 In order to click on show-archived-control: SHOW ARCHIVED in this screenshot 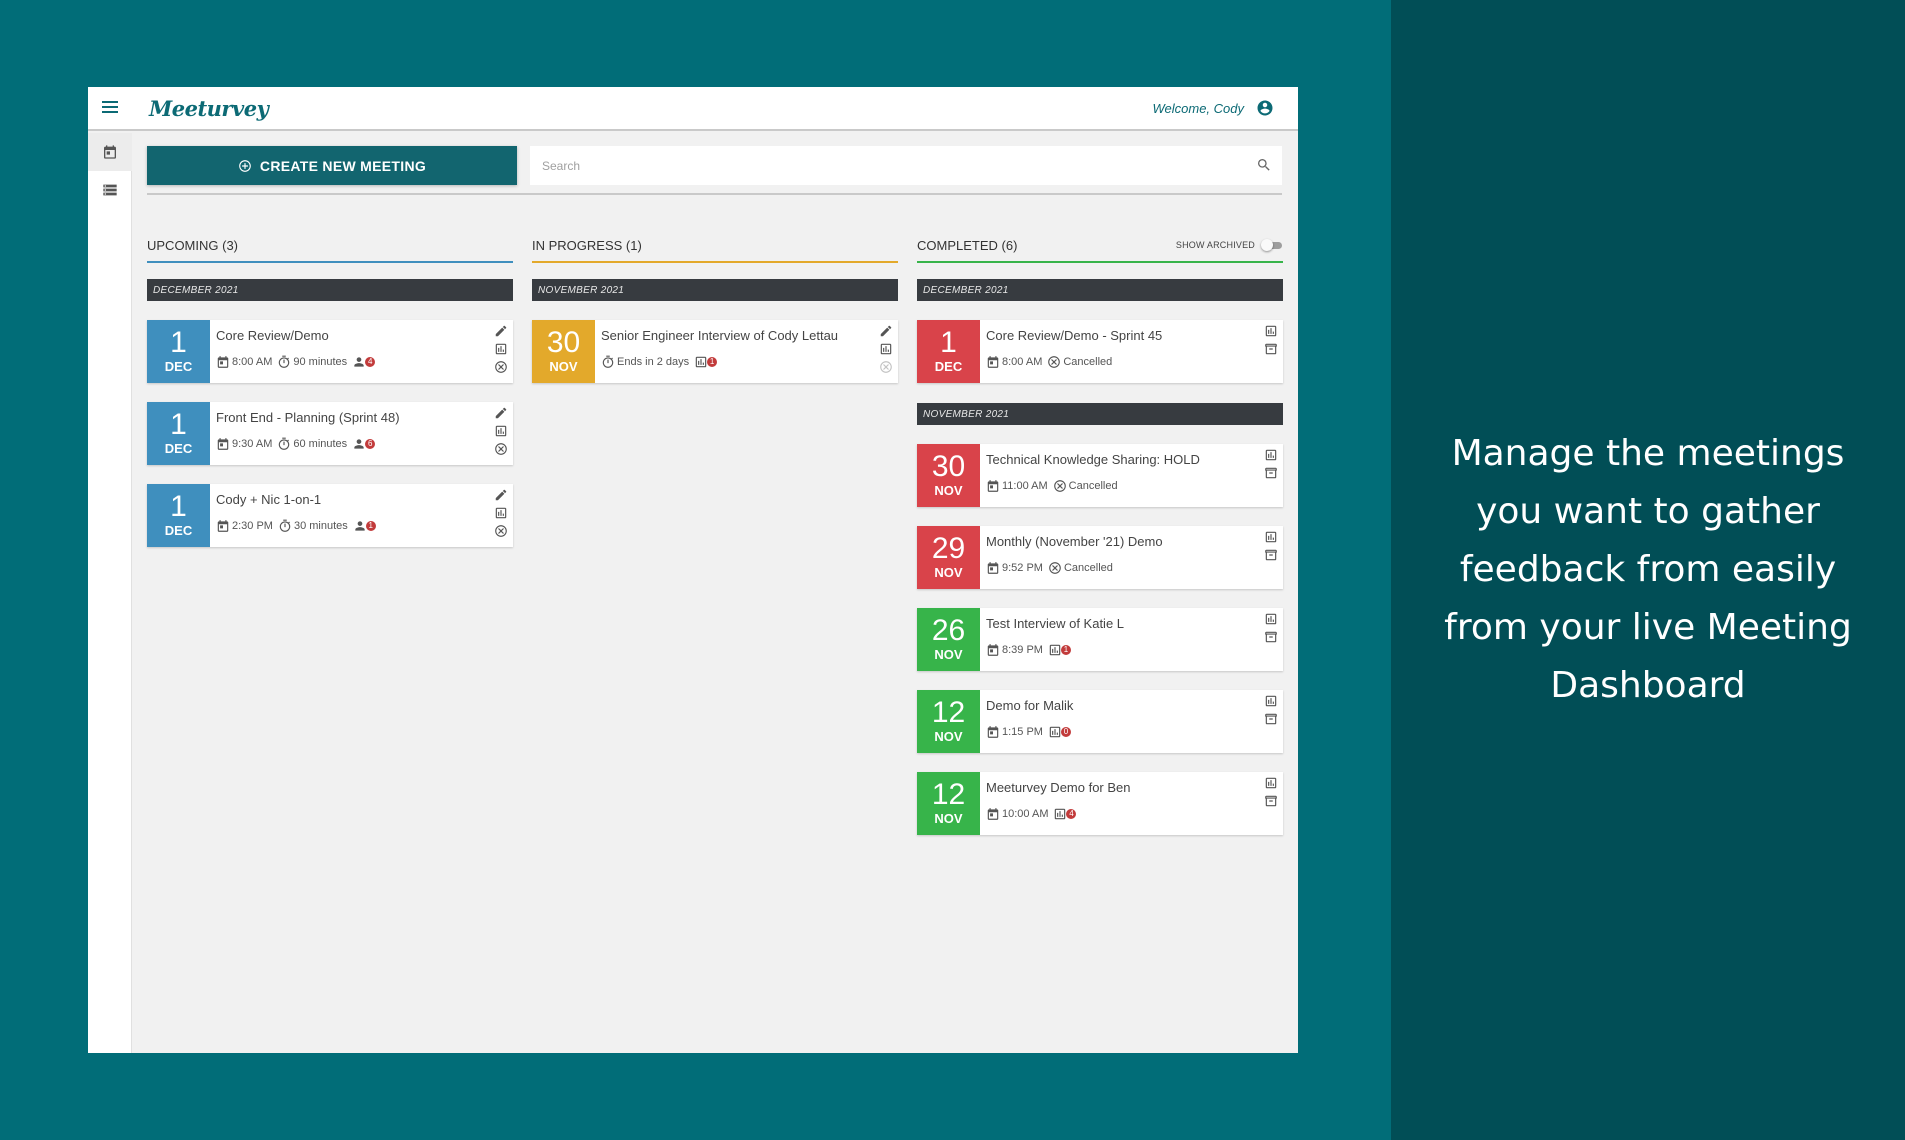, I will do `click(1229, 245)`.